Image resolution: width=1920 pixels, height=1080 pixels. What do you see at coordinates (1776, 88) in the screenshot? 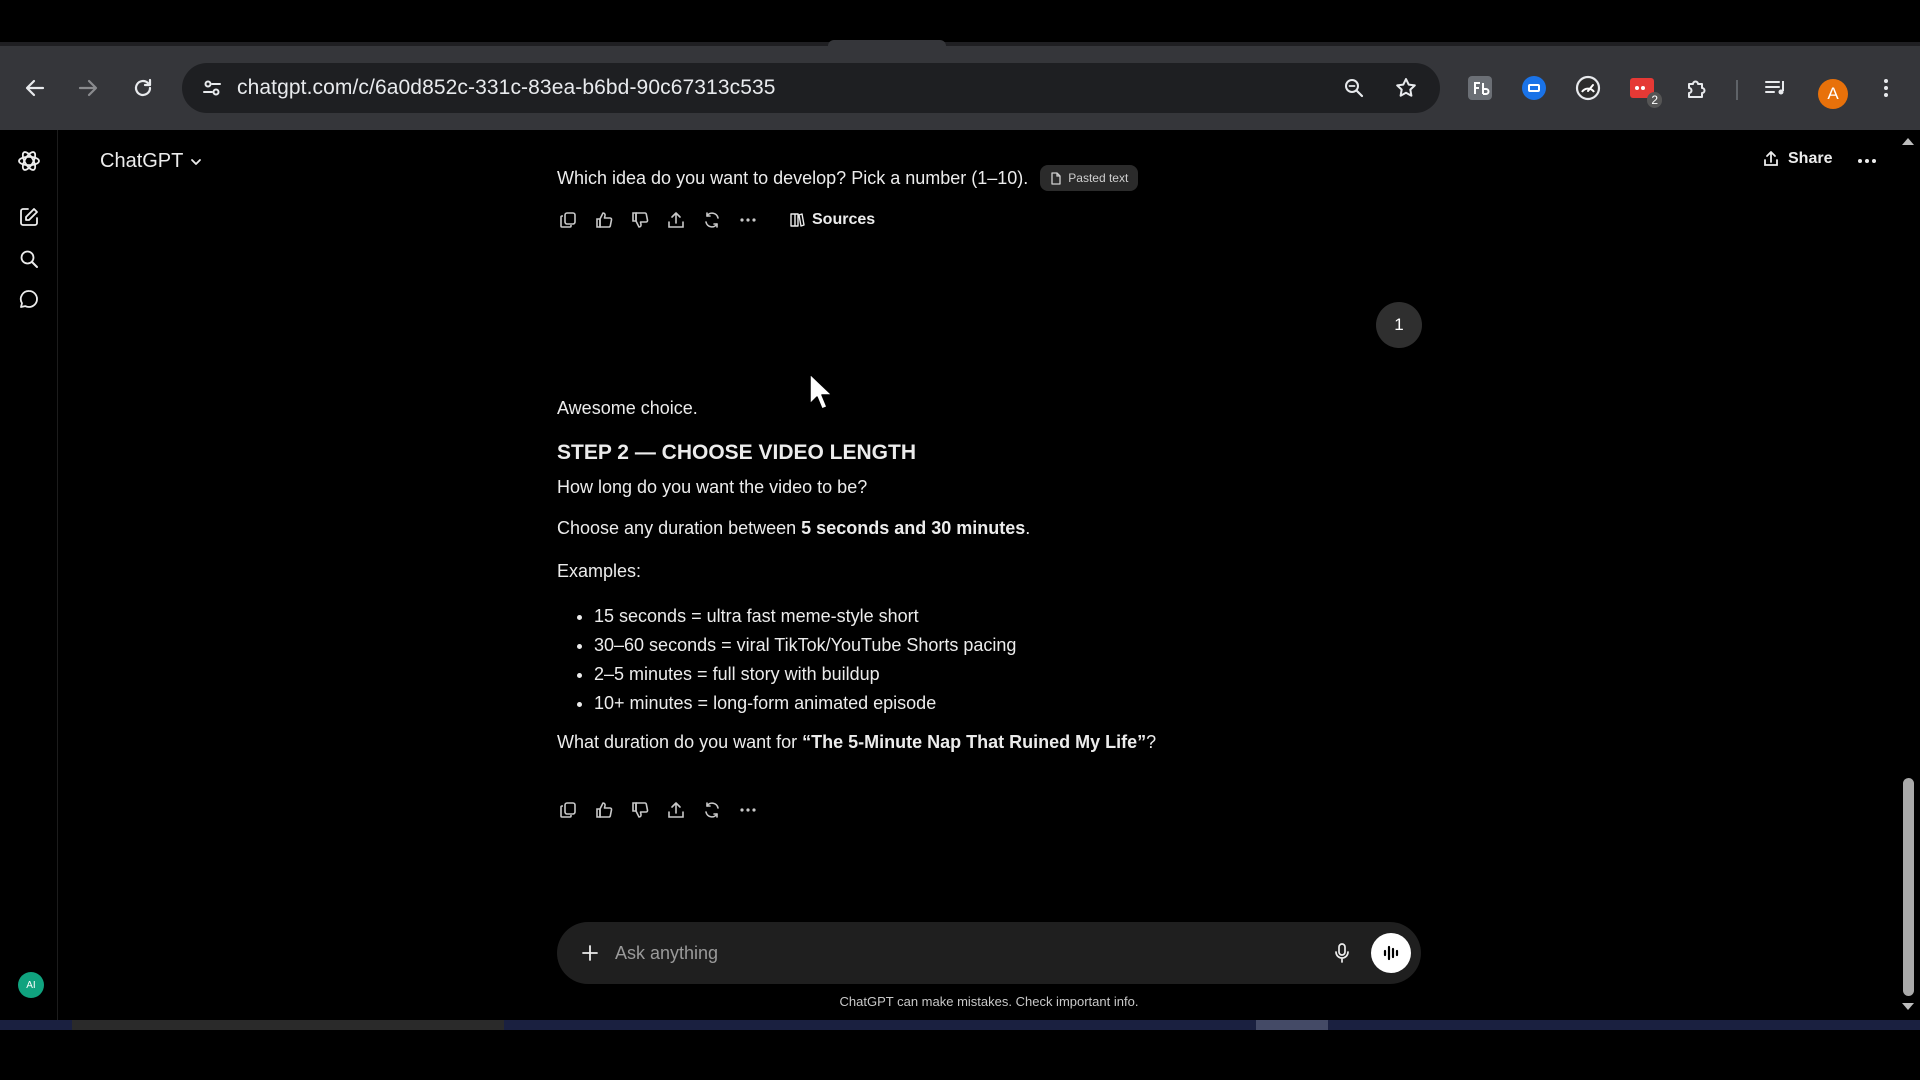
I see `media-control-icon` at bounding box center [1776, 88].